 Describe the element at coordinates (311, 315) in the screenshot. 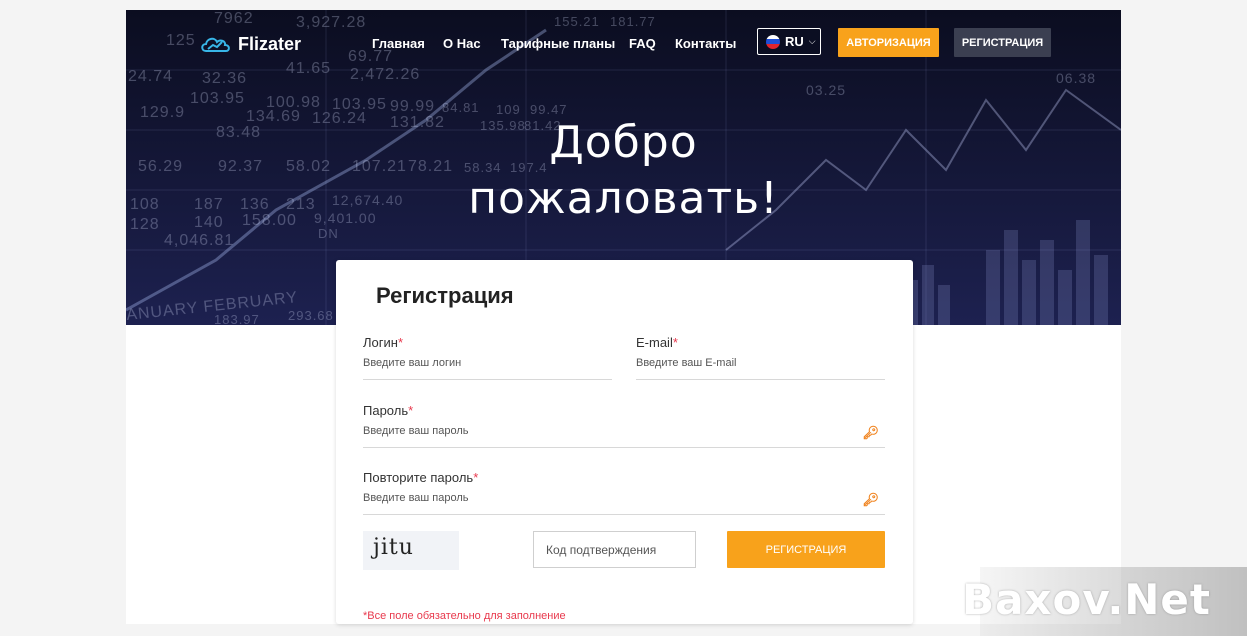

I see `bg-number: 293.68` at that location.